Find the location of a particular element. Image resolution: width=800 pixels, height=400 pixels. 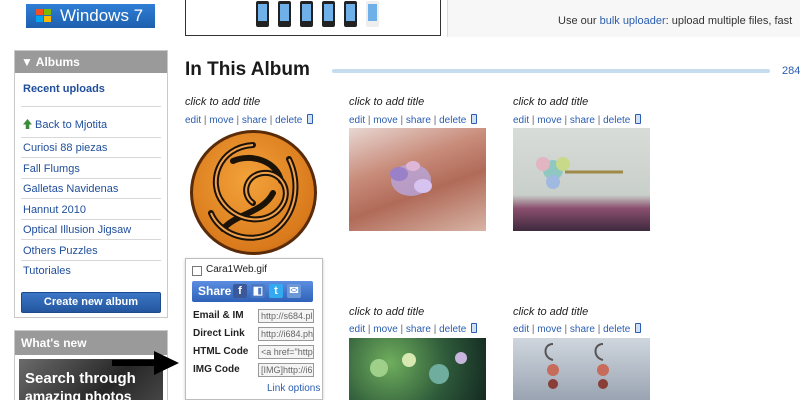

bulk-prefix: Use our is located at coordinates (579, 21).